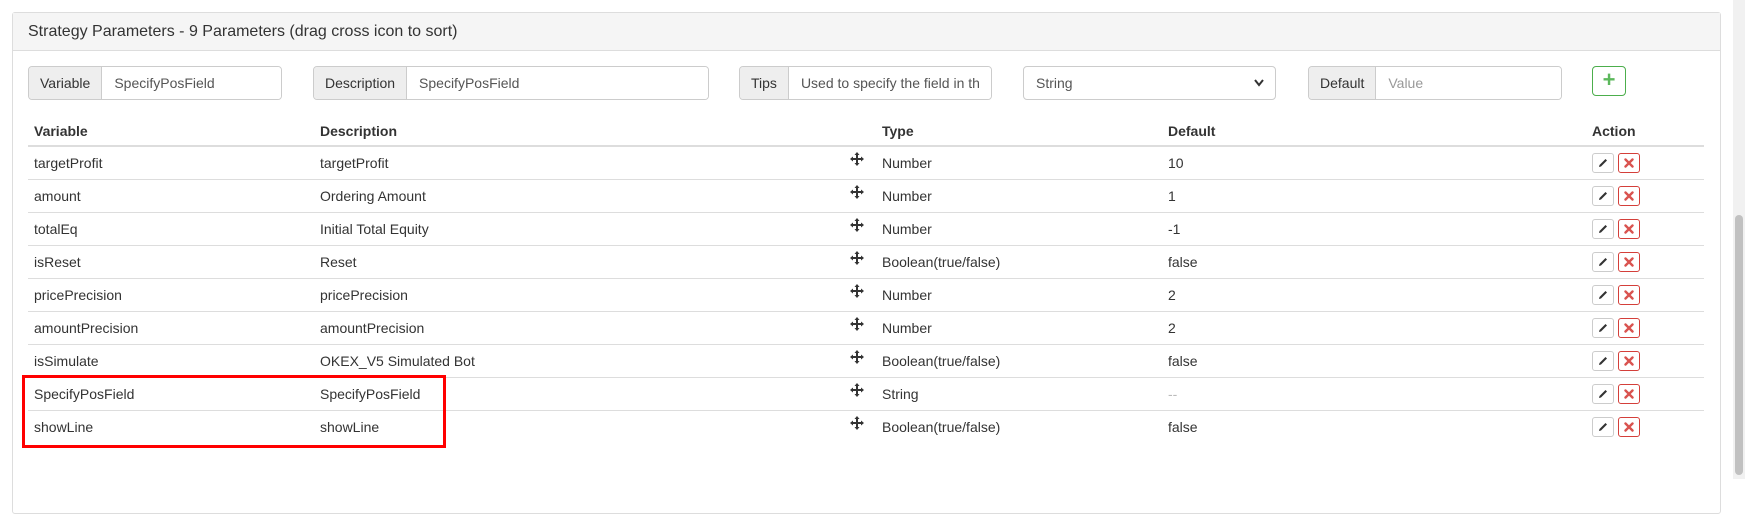 The image size is (1745, 514). Describe the element at coordinates (764, 83) in the screenshot. I see `tips-label: Tips` at that location.